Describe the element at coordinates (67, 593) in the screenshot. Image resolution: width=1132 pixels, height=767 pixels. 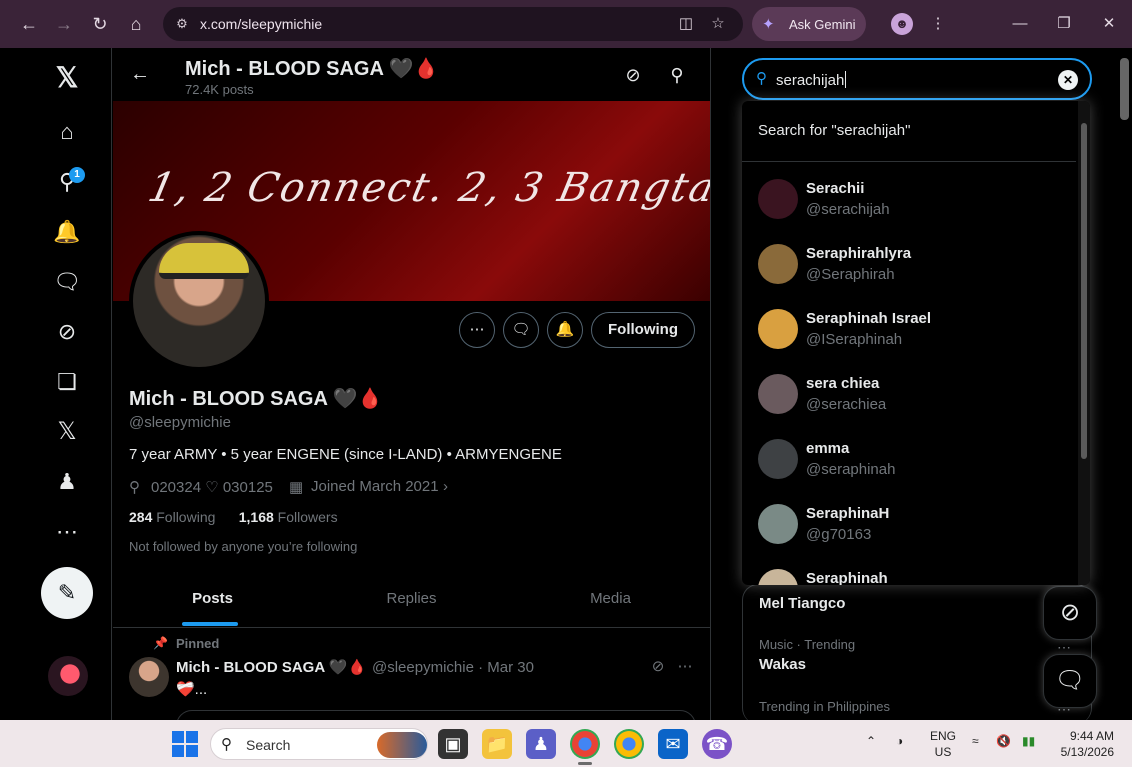
I see `compose-post-button: ✎` at that location.